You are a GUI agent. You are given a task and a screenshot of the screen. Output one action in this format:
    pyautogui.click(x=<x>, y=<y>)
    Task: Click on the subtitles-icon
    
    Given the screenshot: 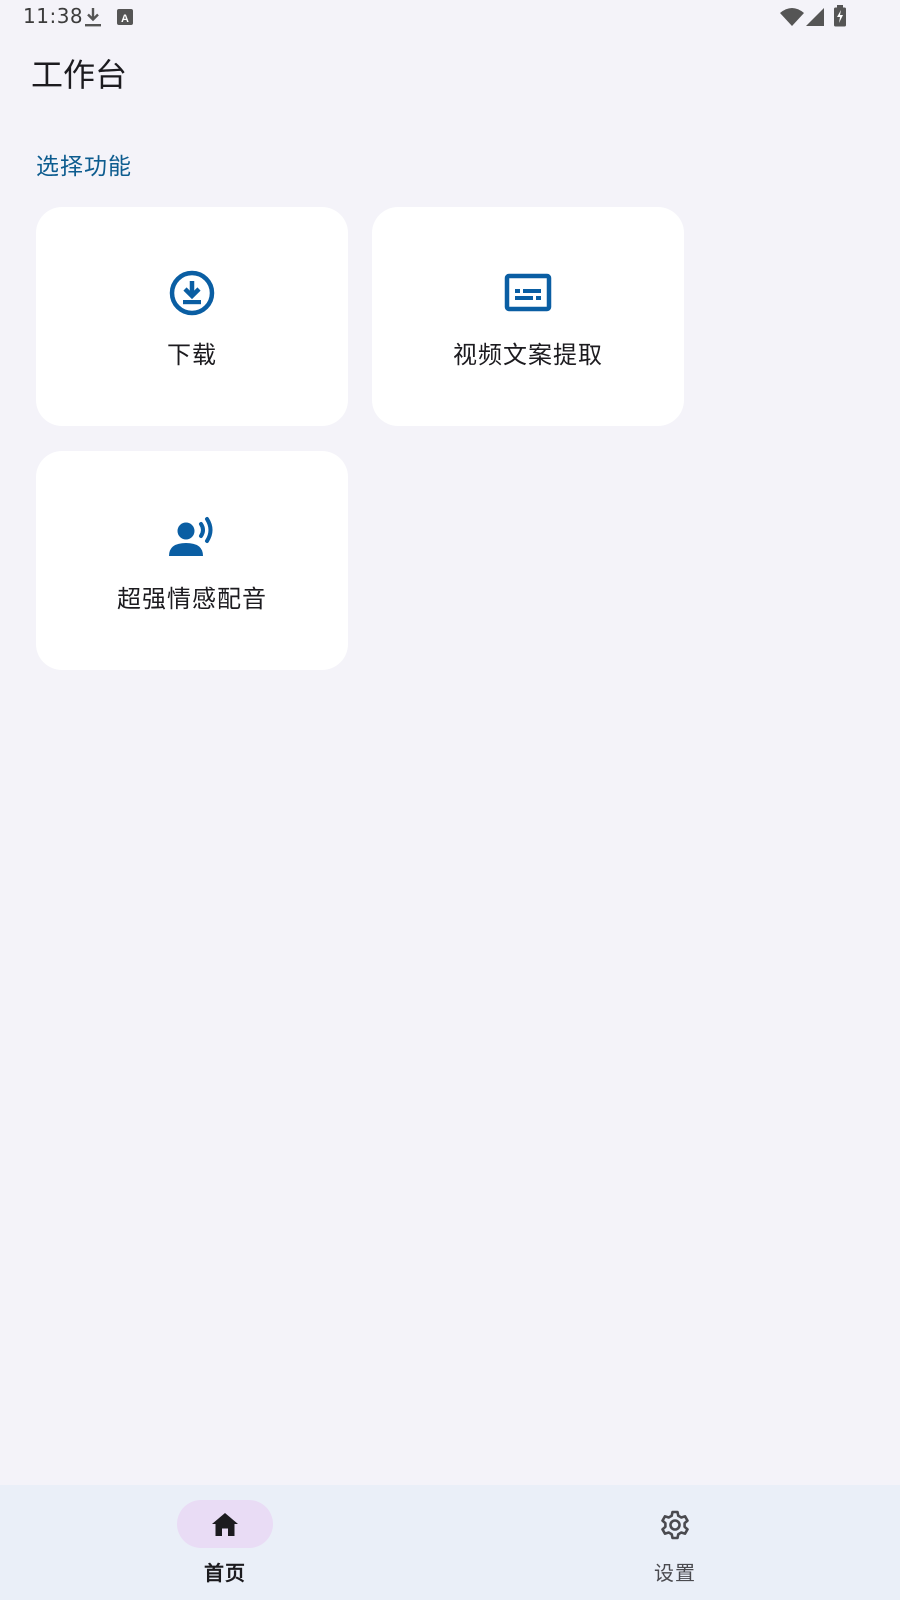 What is the action you would take?
    pyautogui.click(x=528, y=292)
    